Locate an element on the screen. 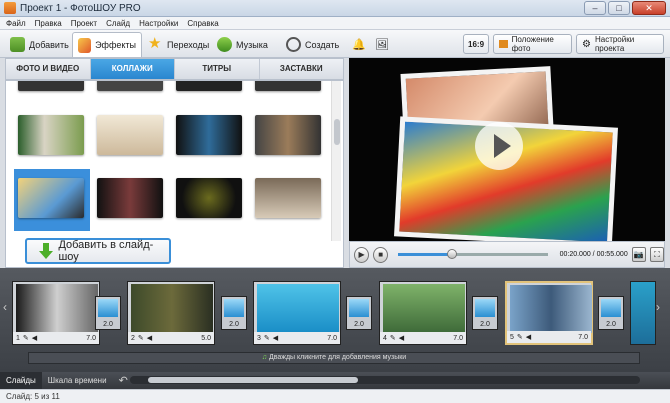 The height and width of the screenshot is (403, 670). arrow-down-icon is located at coordinates (46, 251).